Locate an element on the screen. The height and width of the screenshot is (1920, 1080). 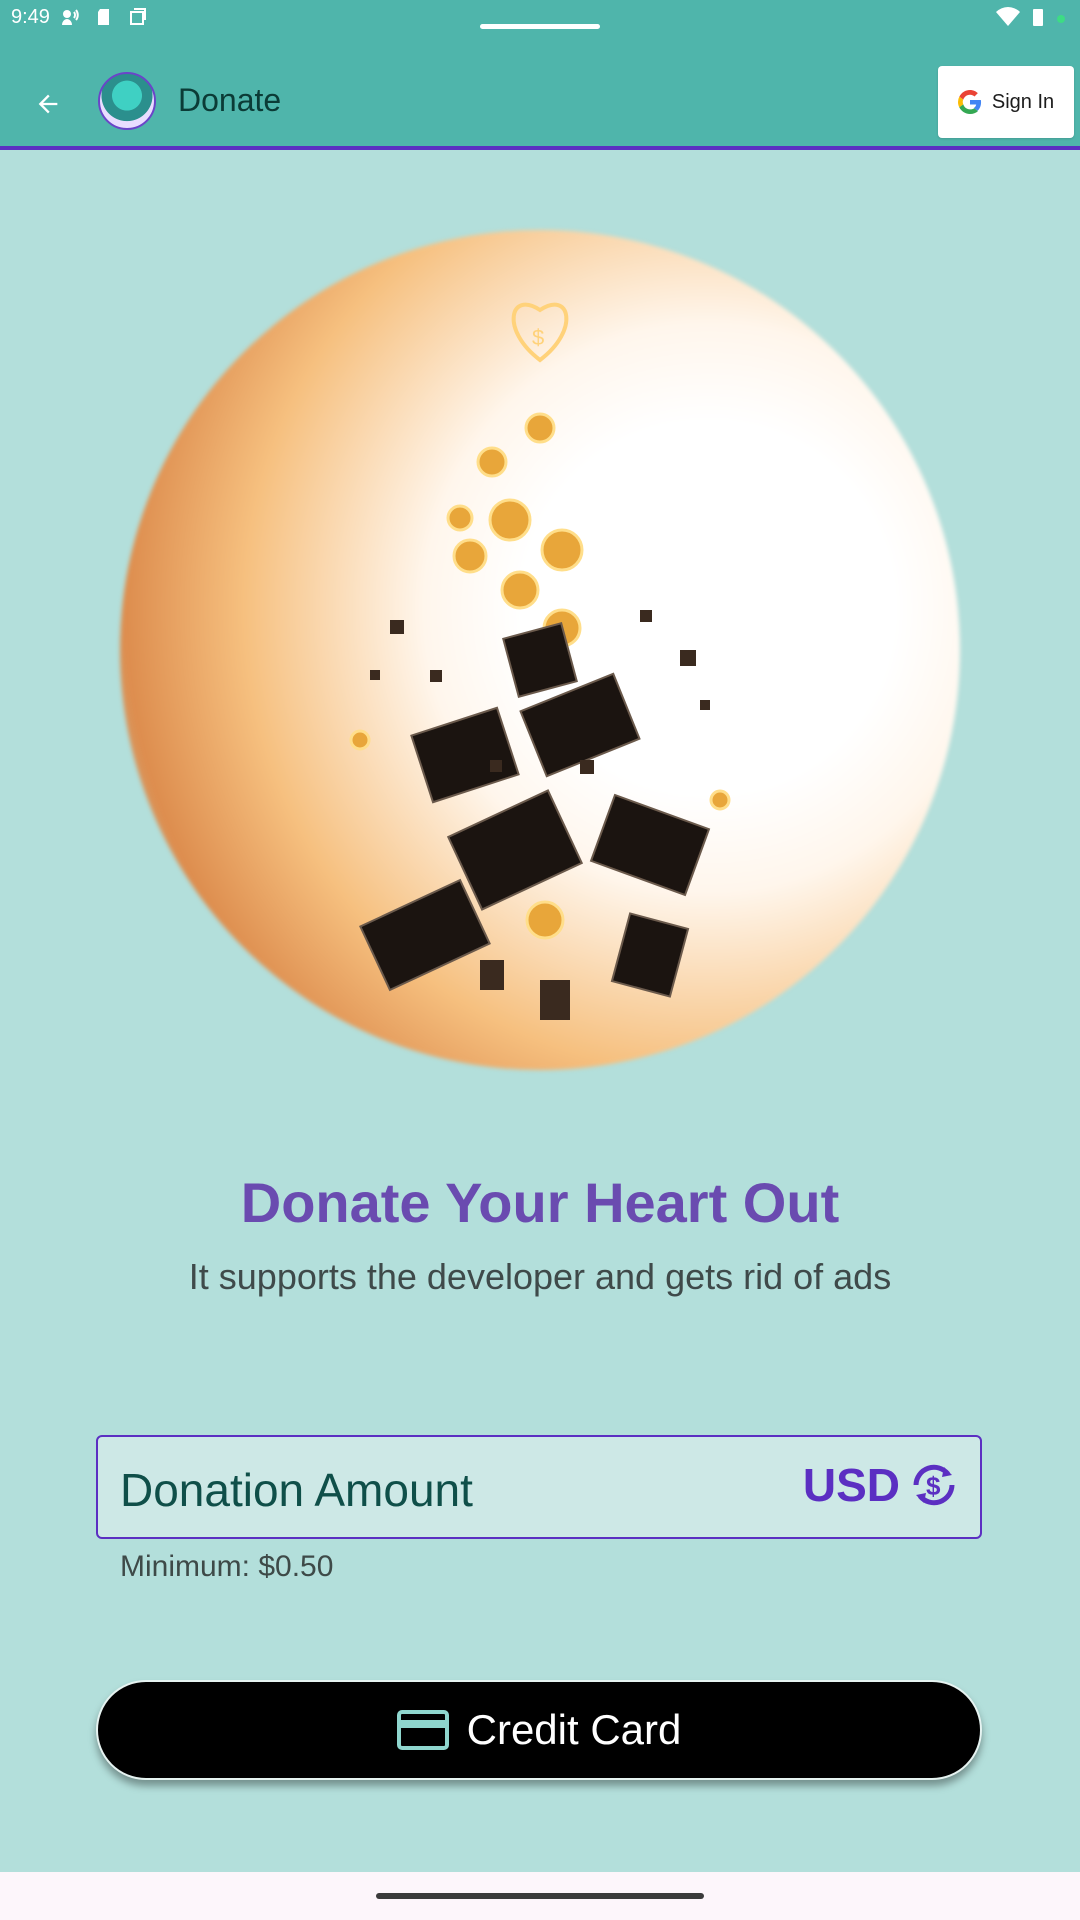
sd-card-icon is located at coordinates (104, 17).